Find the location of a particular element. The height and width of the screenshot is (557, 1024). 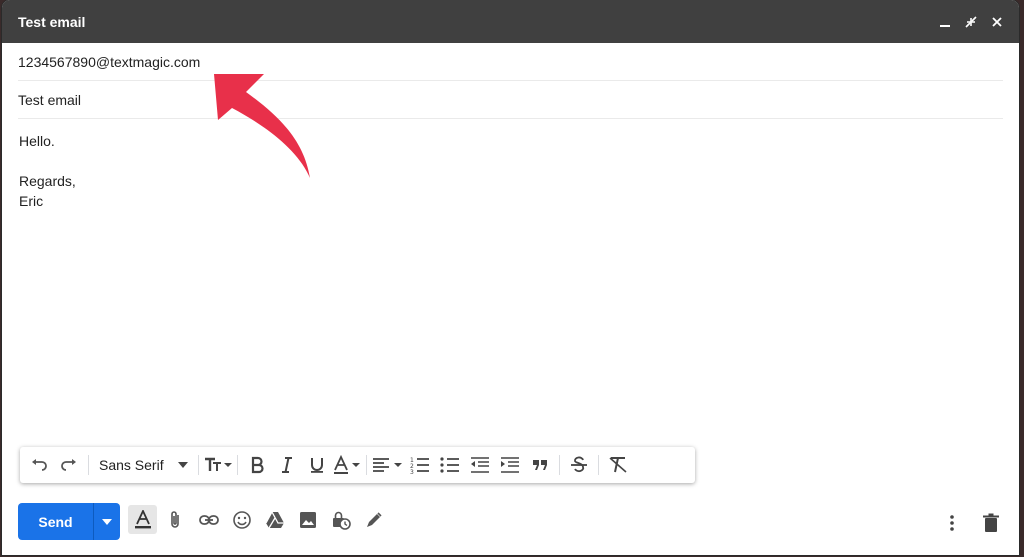

recipient-address: 1234567890@textmagic.com is located at coordinates (109, 61).